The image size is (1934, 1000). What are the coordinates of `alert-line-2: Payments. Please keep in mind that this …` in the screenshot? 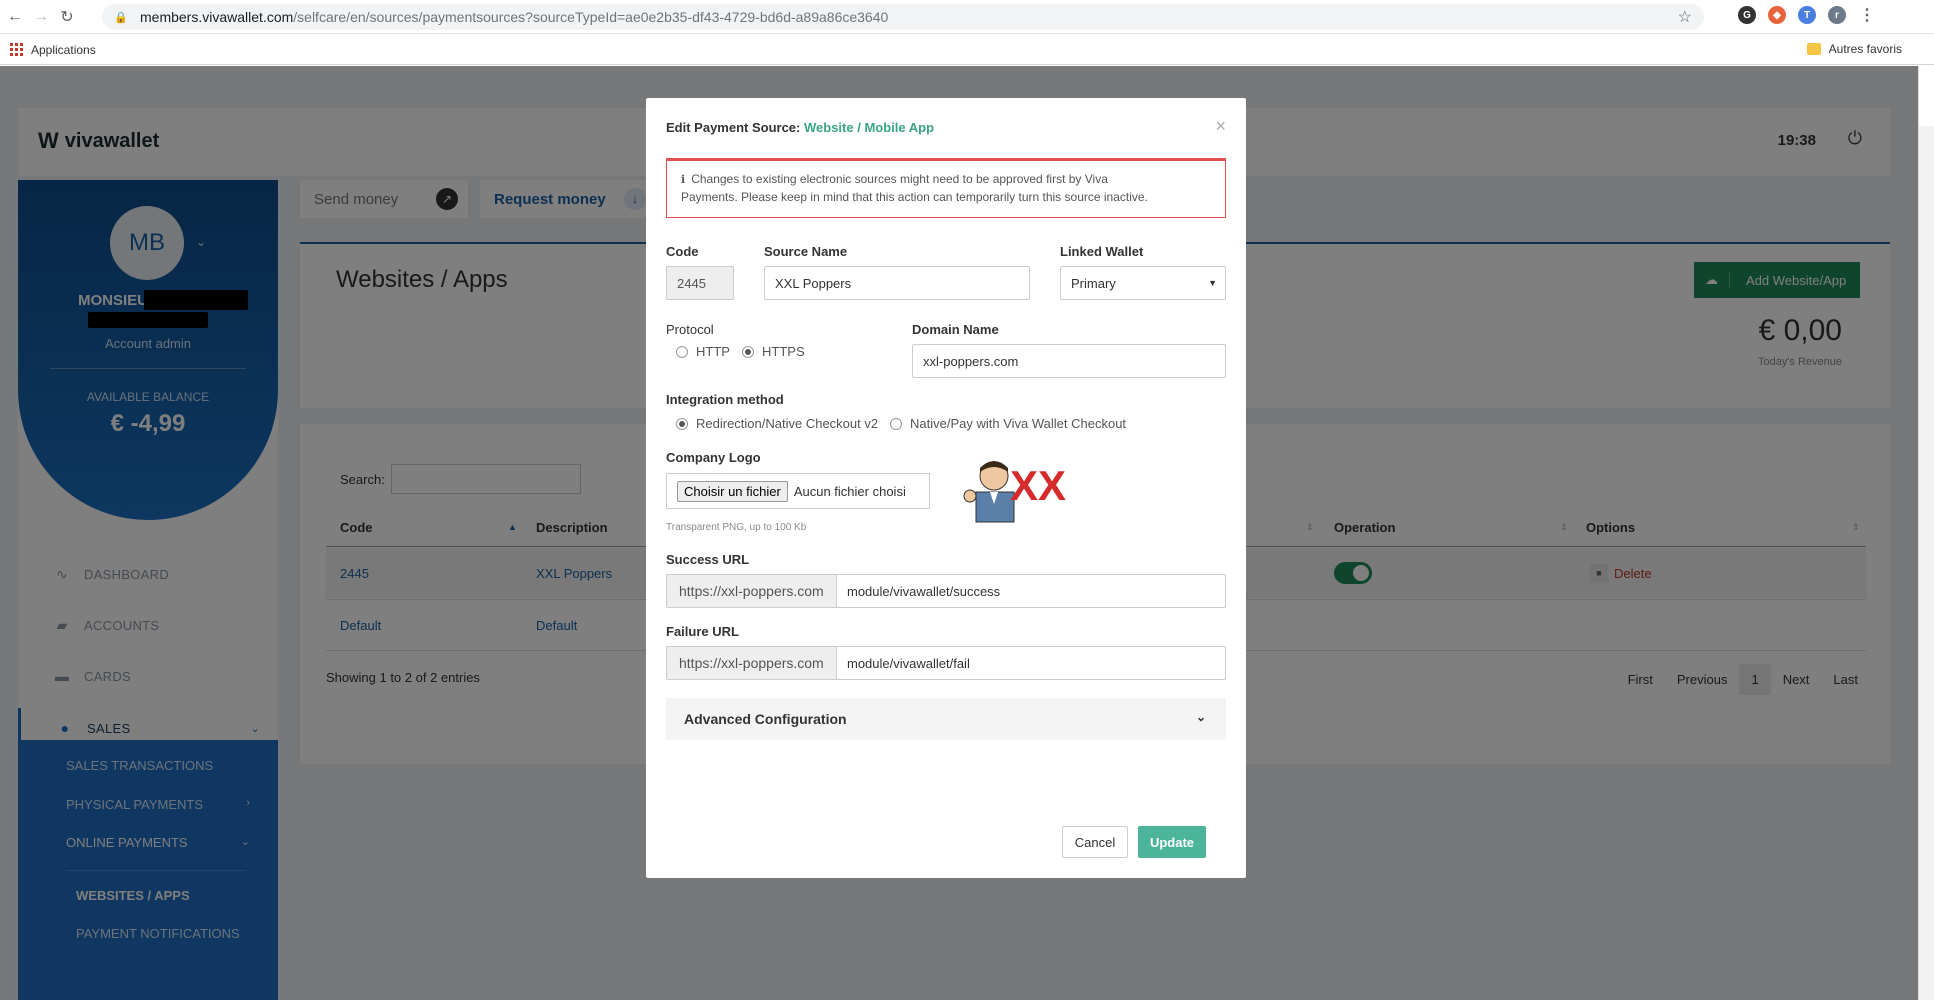 It's located at (914, 197).